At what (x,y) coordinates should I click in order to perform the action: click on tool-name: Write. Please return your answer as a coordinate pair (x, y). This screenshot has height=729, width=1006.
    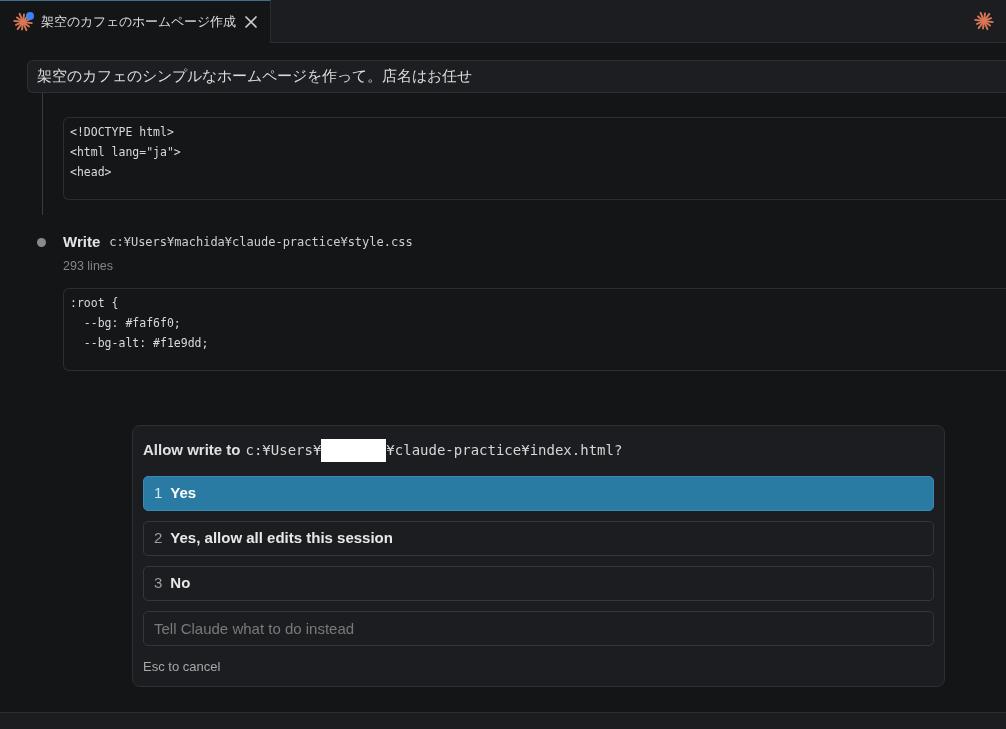
    Looking at the image, I should click on (82, 242).